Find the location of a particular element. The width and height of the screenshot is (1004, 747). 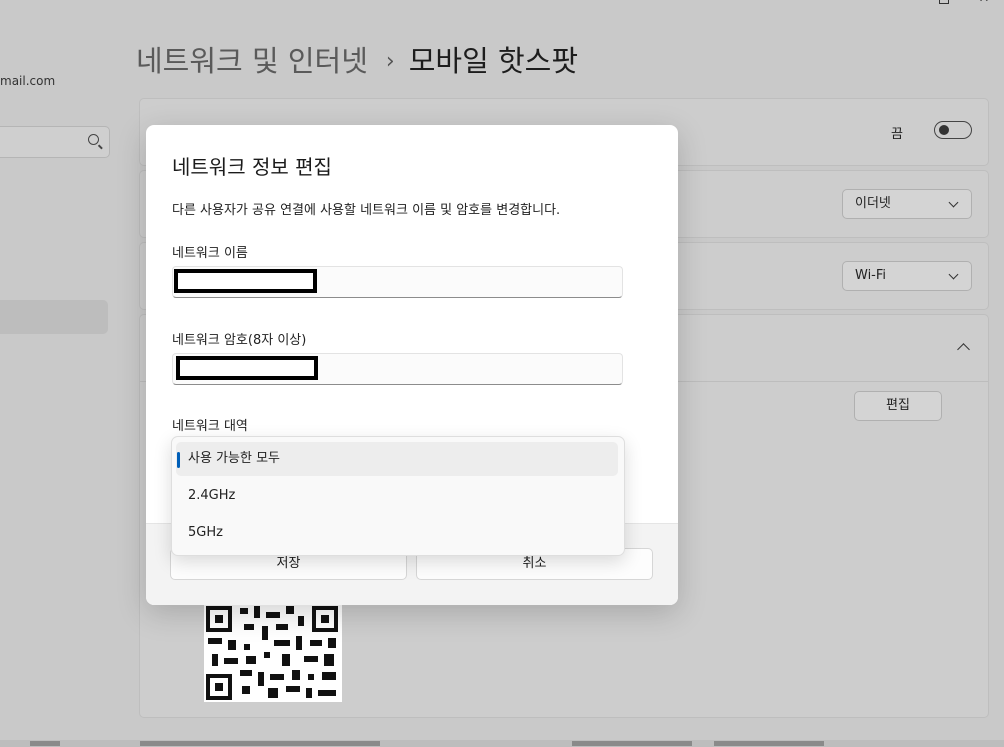

maximize-button is located at coordinates (944, 5).